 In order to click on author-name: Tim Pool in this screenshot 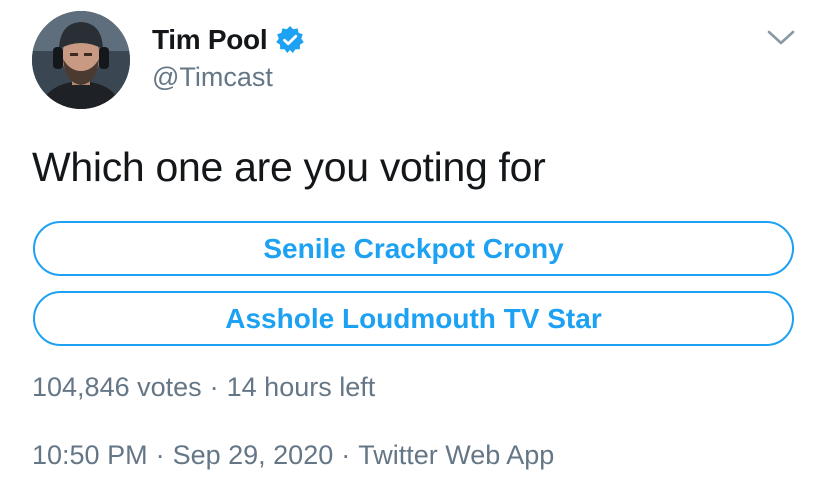, I will do `click(210, 40)`.